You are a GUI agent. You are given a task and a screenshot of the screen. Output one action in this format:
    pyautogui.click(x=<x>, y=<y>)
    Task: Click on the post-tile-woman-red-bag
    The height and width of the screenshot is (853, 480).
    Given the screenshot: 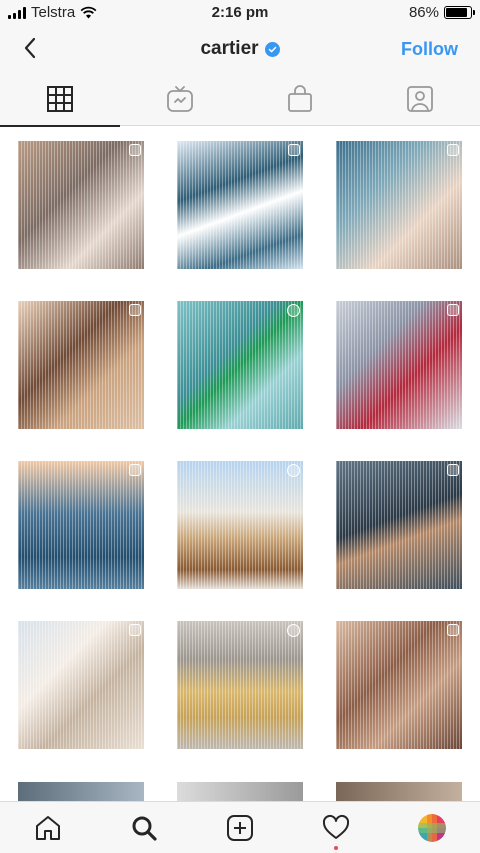 What is the action you would take?
    pyautogui.click(x=399, y=365)
    